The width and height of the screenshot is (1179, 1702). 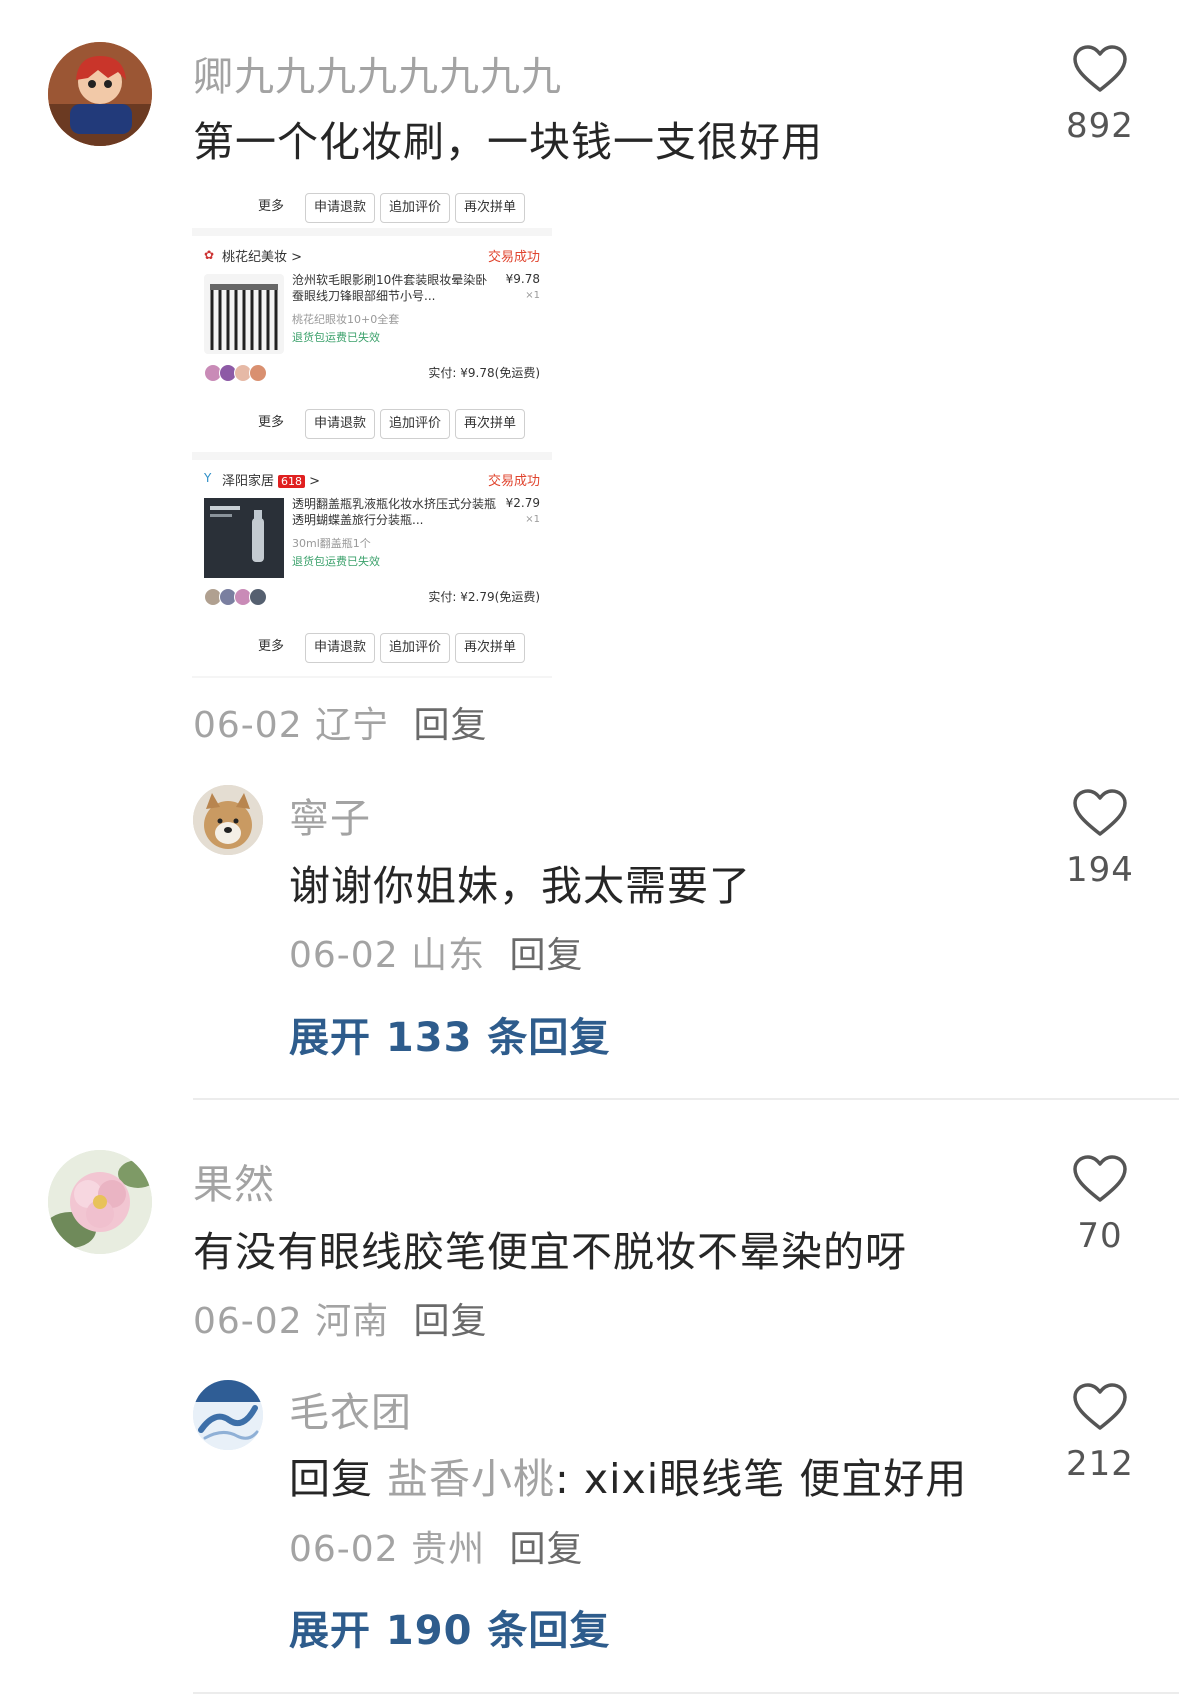 I want to click on product-price: ¥2.79, so click(x=522, y=503).